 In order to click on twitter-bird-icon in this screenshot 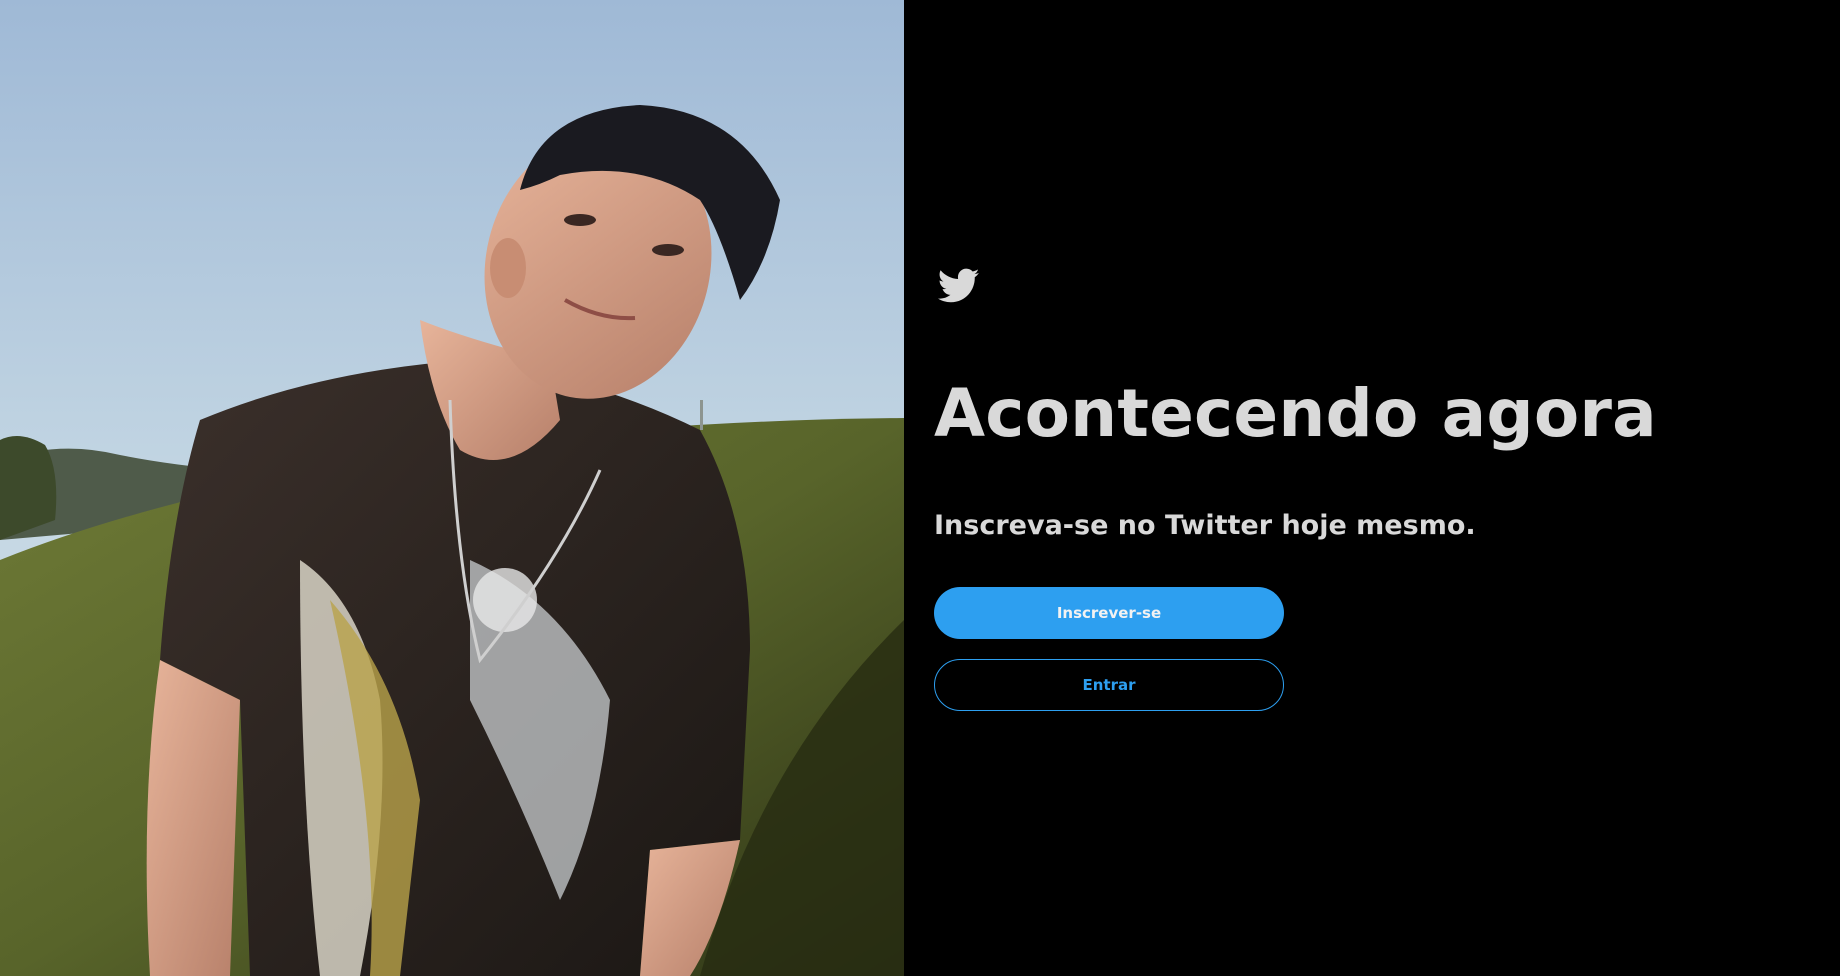, I will do `click(959, 286)`.